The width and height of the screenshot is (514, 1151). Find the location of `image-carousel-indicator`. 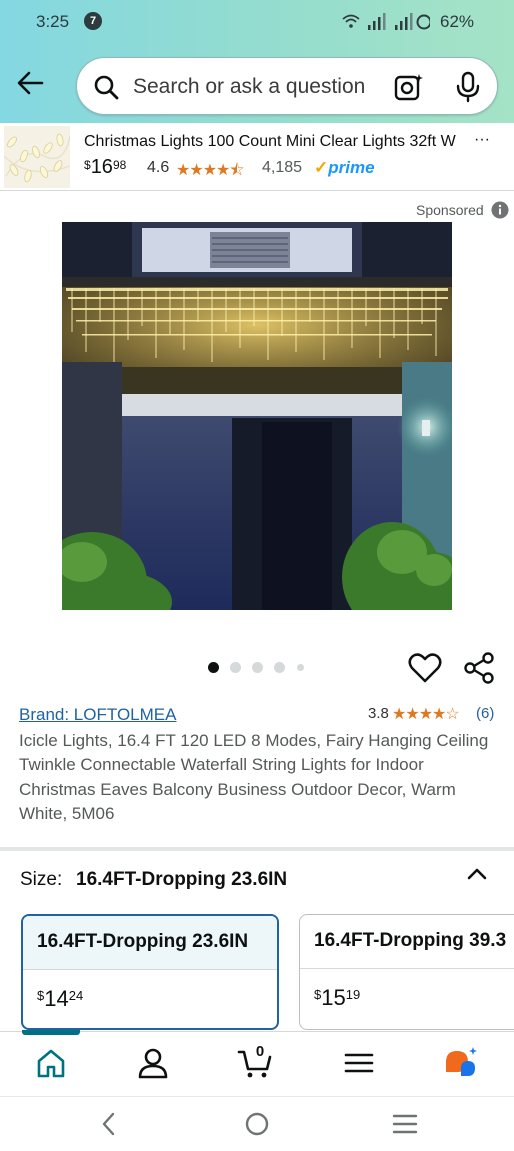

image-carousel-indicator is located at coordinates (258, 668).